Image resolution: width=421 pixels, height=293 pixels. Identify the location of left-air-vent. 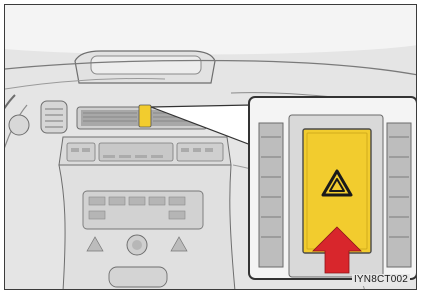
(54, 117).